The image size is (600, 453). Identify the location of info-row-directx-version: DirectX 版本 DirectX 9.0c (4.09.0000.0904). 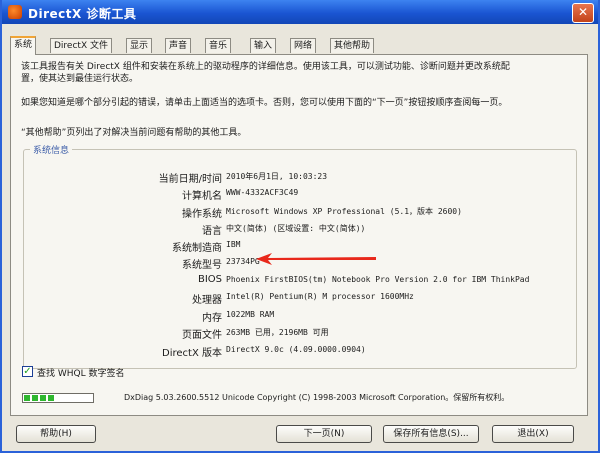
(300, 351).